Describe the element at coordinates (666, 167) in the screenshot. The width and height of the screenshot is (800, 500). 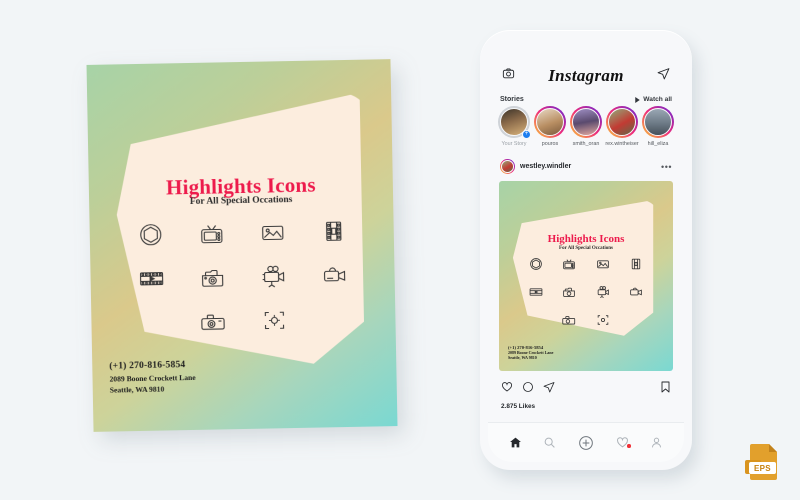
I see `more-options-icon: •••` at that location.